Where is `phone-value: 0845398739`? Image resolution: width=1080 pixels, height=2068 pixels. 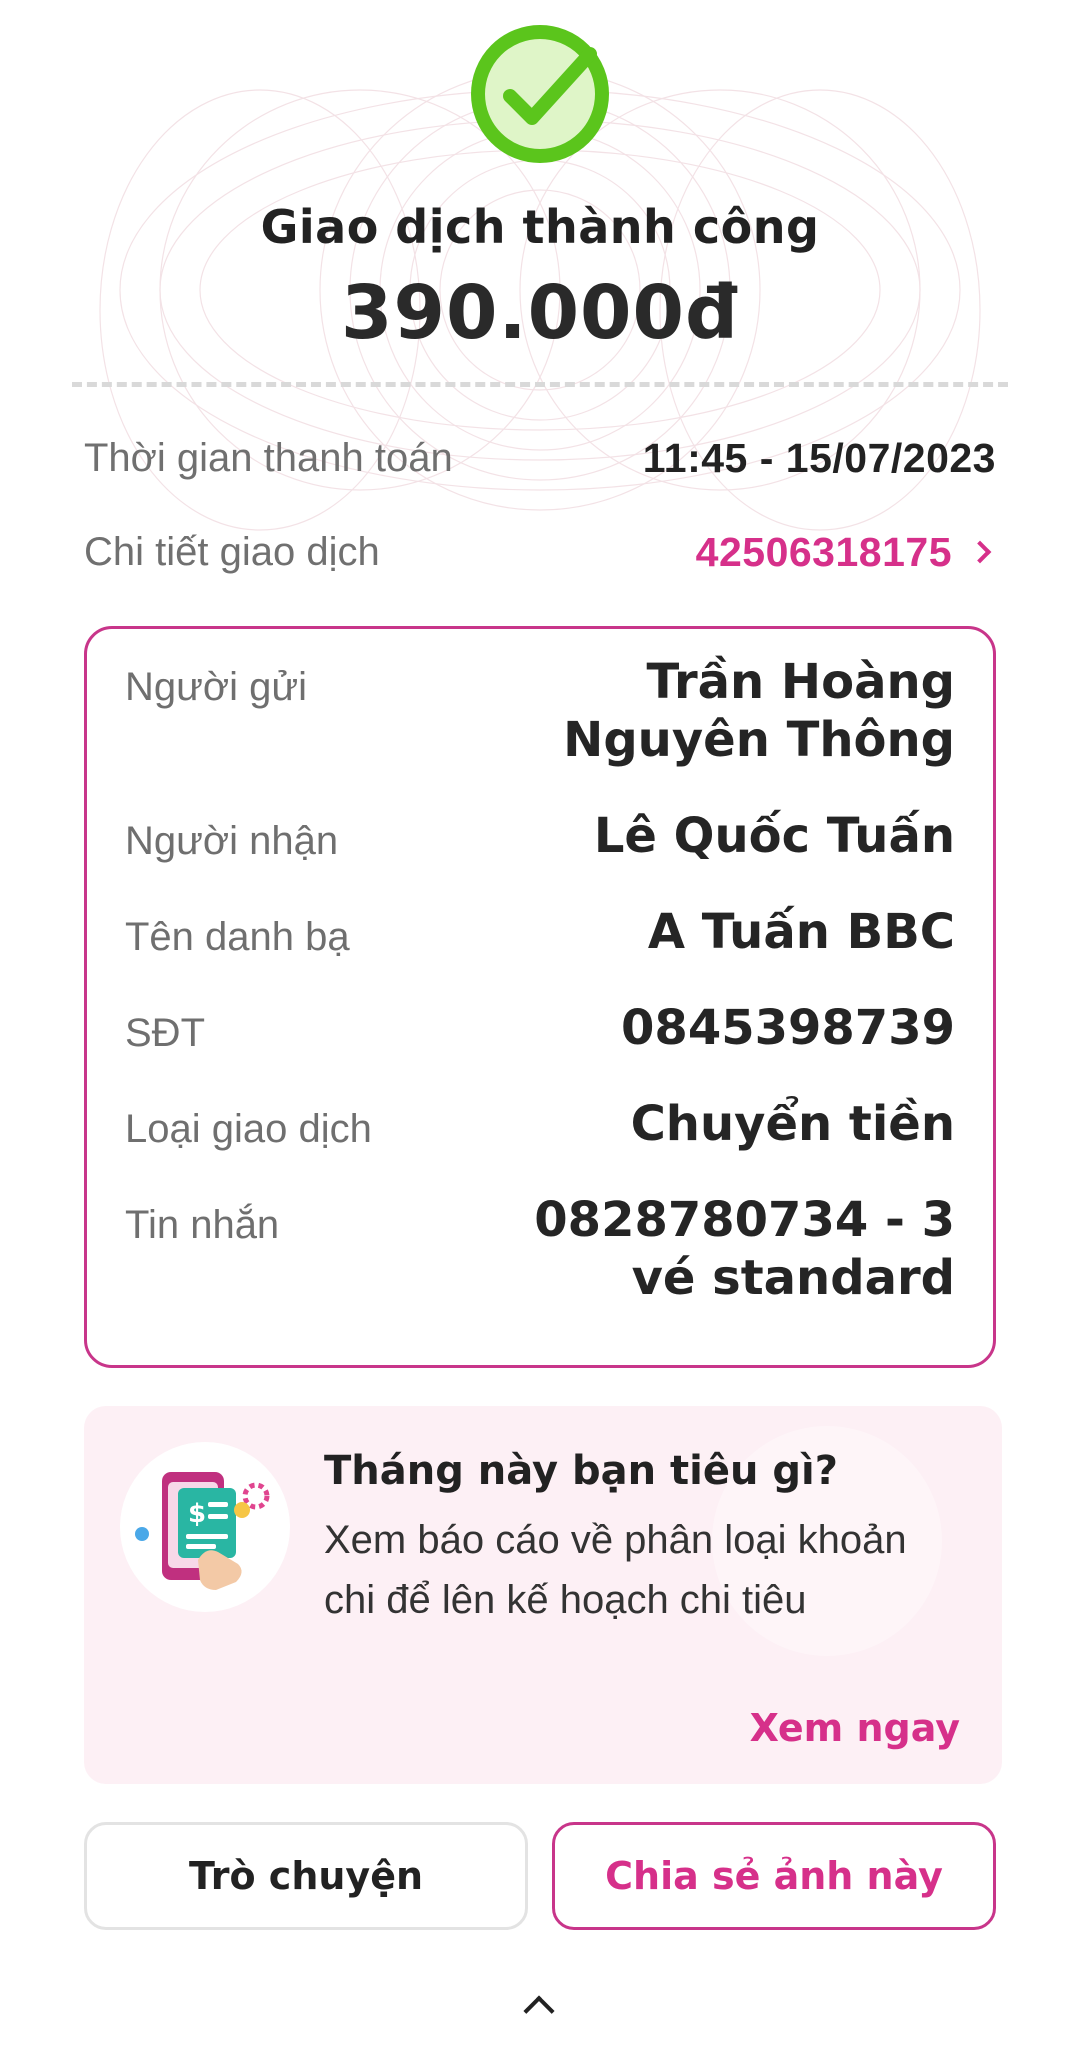
phone-value: 0845398739 is located at coordinates (788, 1028).